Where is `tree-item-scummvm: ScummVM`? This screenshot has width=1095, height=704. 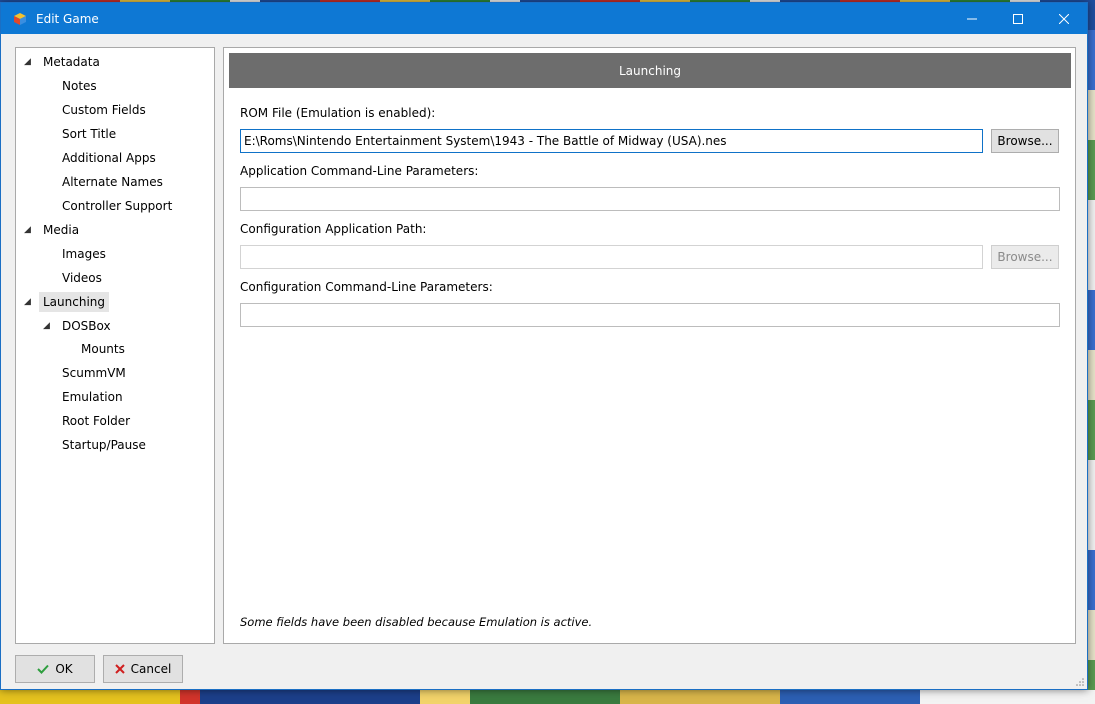
tree-item-scummvm: ScummVM is located at coordinates (94, 373).